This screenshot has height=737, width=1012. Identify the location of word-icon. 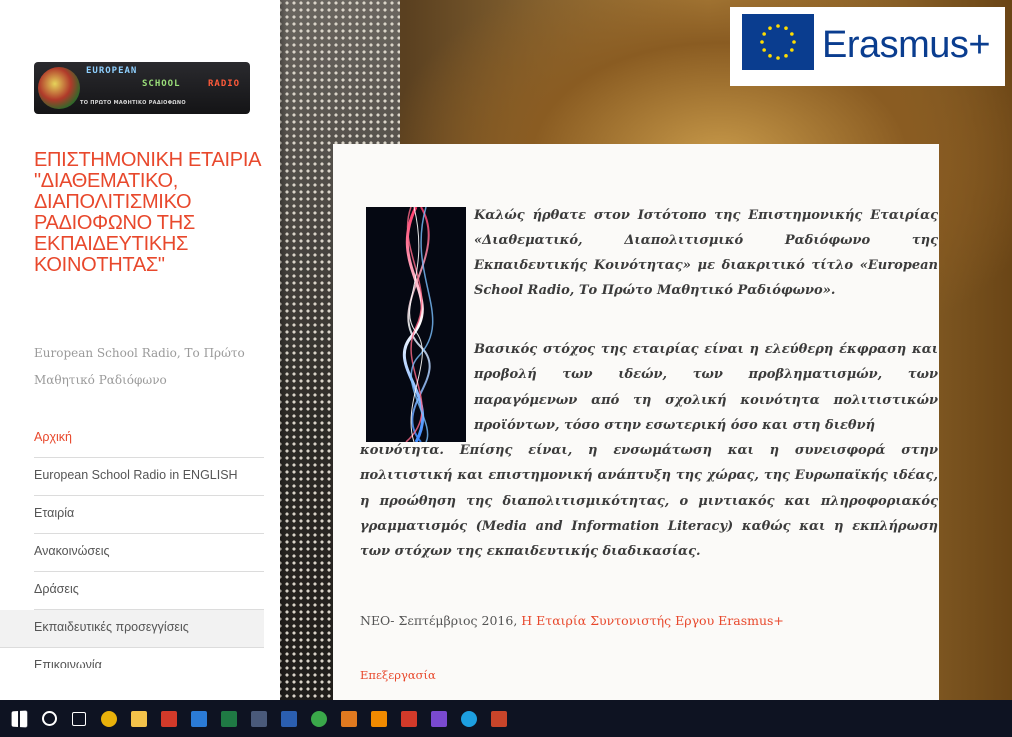
(289, 719).